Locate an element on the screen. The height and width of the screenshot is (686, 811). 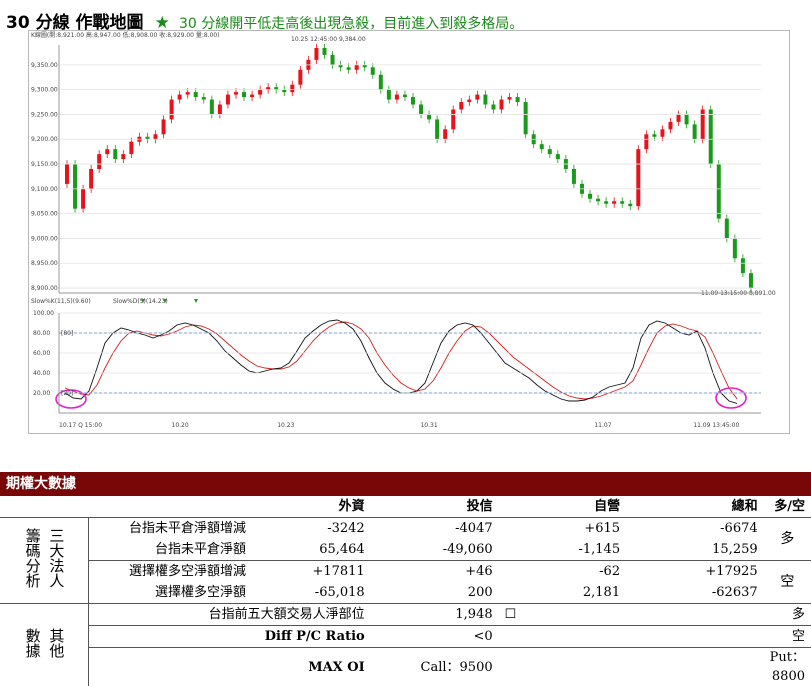
col-foreign: 外資 is located at coordinates (311, 507).